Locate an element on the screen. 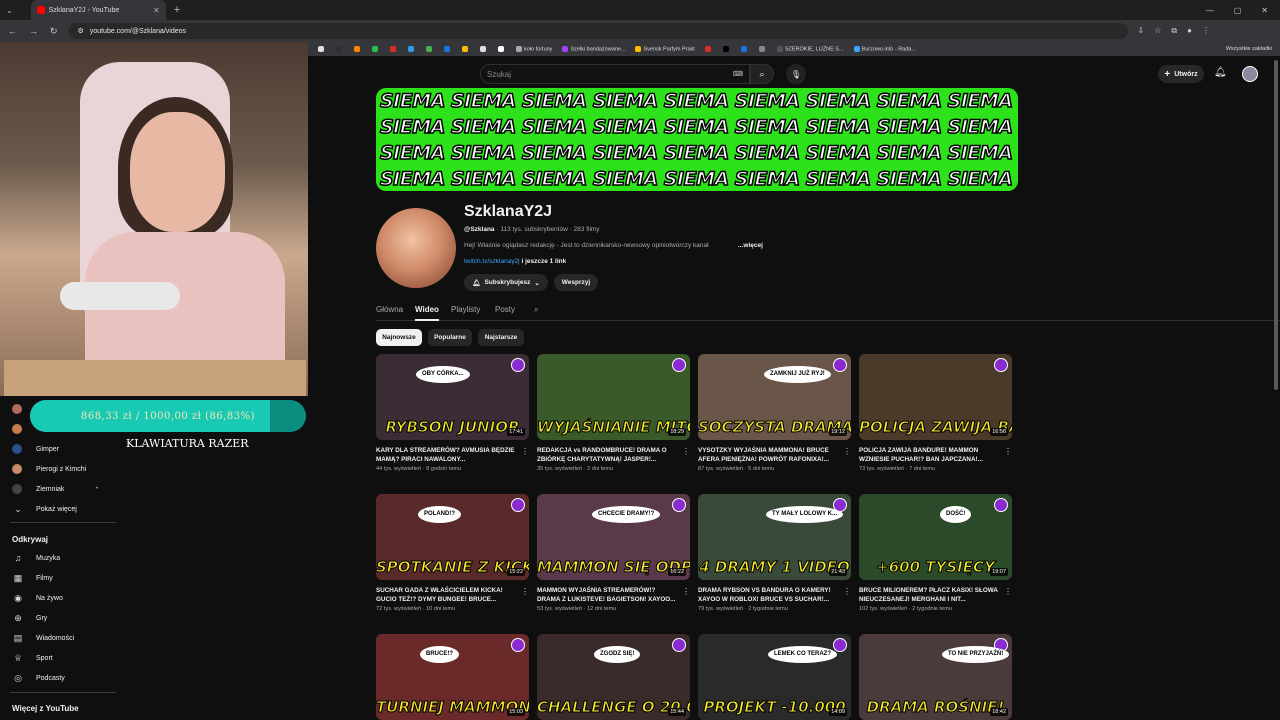 The width and height of the screenshot is (1280, 720). video-thumbnail: ZGODZ SIĘ! CHALLENGE O 20.000ZŁ15:44 is located at coordinates (613, 677).